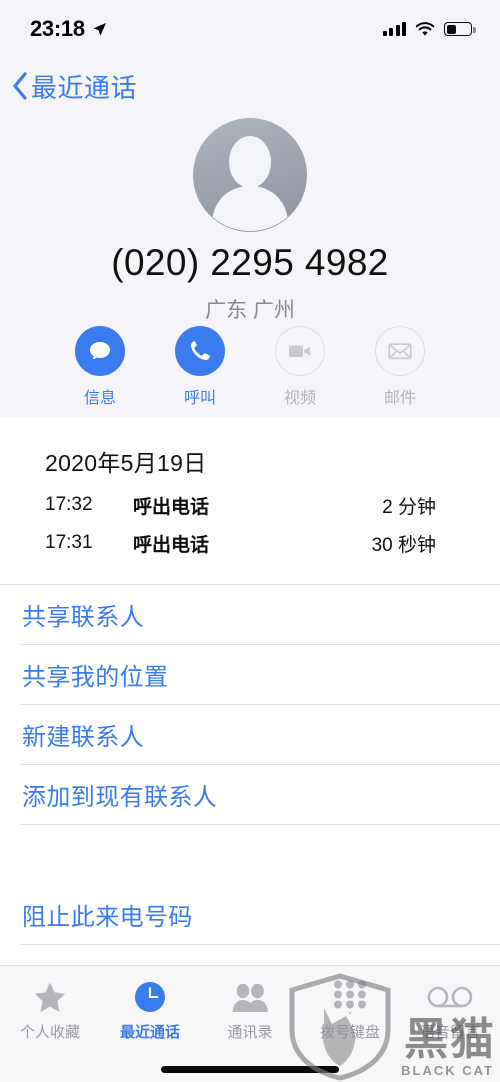  Describe the element at coordinates (250, 794) in the screenshot. I see `list-item-add-to-existing-contact: 添加到现有联系人` at that location.